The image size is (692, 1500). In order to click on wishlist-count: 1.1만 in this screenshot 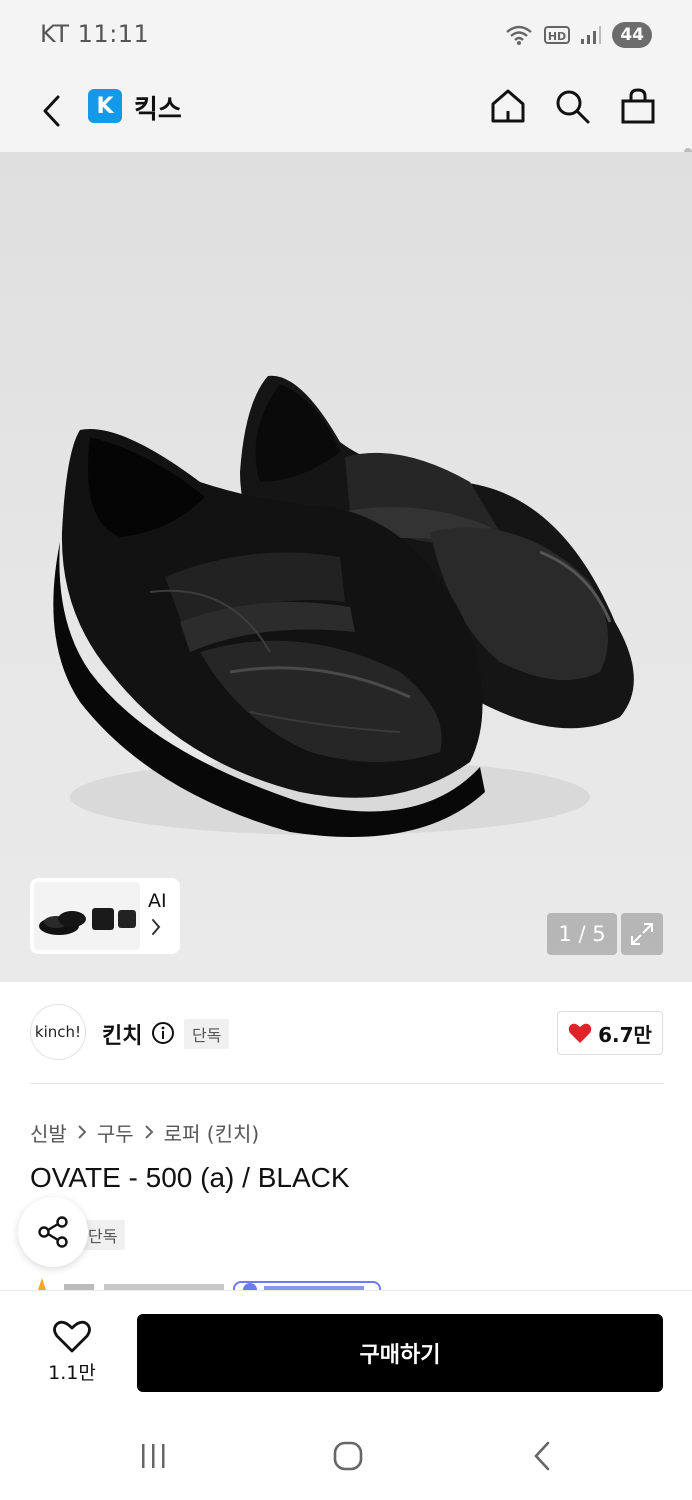, I will do `click(72, 1372)`.